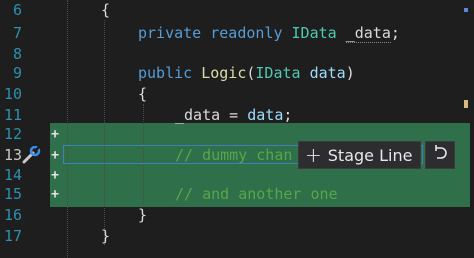 This screenshot has height=258, width=474. Describe the element at coordinates (17, 73) in the screenshot. I see `line-number: 9` at that location.